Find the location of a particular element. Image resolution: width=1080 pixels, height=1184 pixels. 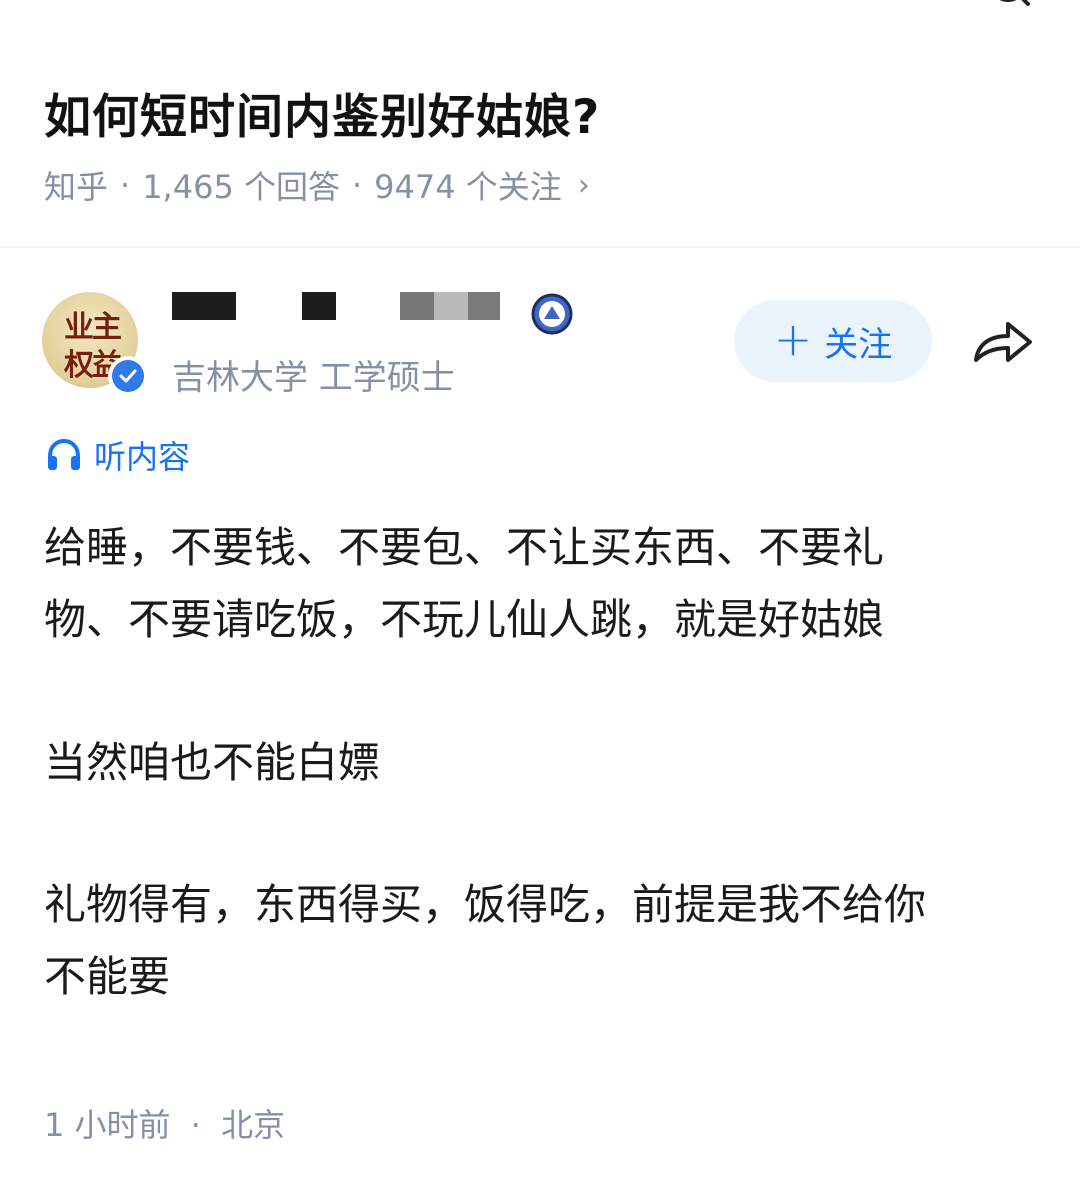

follow-button: + 关注 is located at coordinates (833, 341).